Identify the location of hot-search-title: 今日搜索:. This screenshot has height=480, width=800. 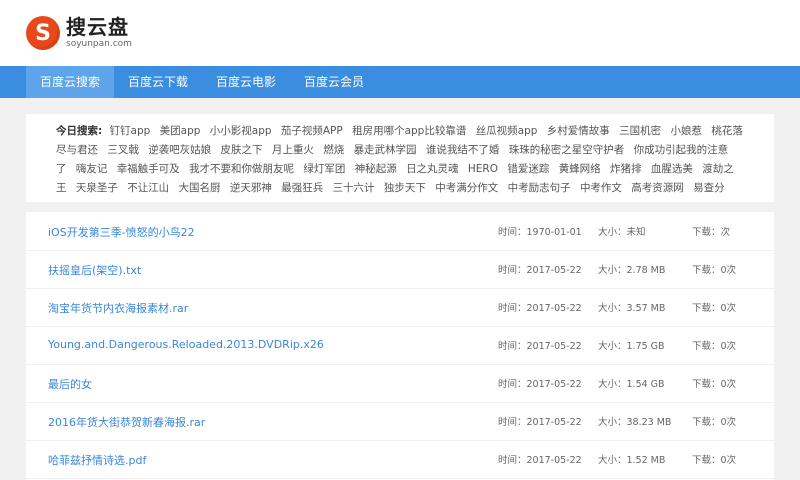
(79, 131).